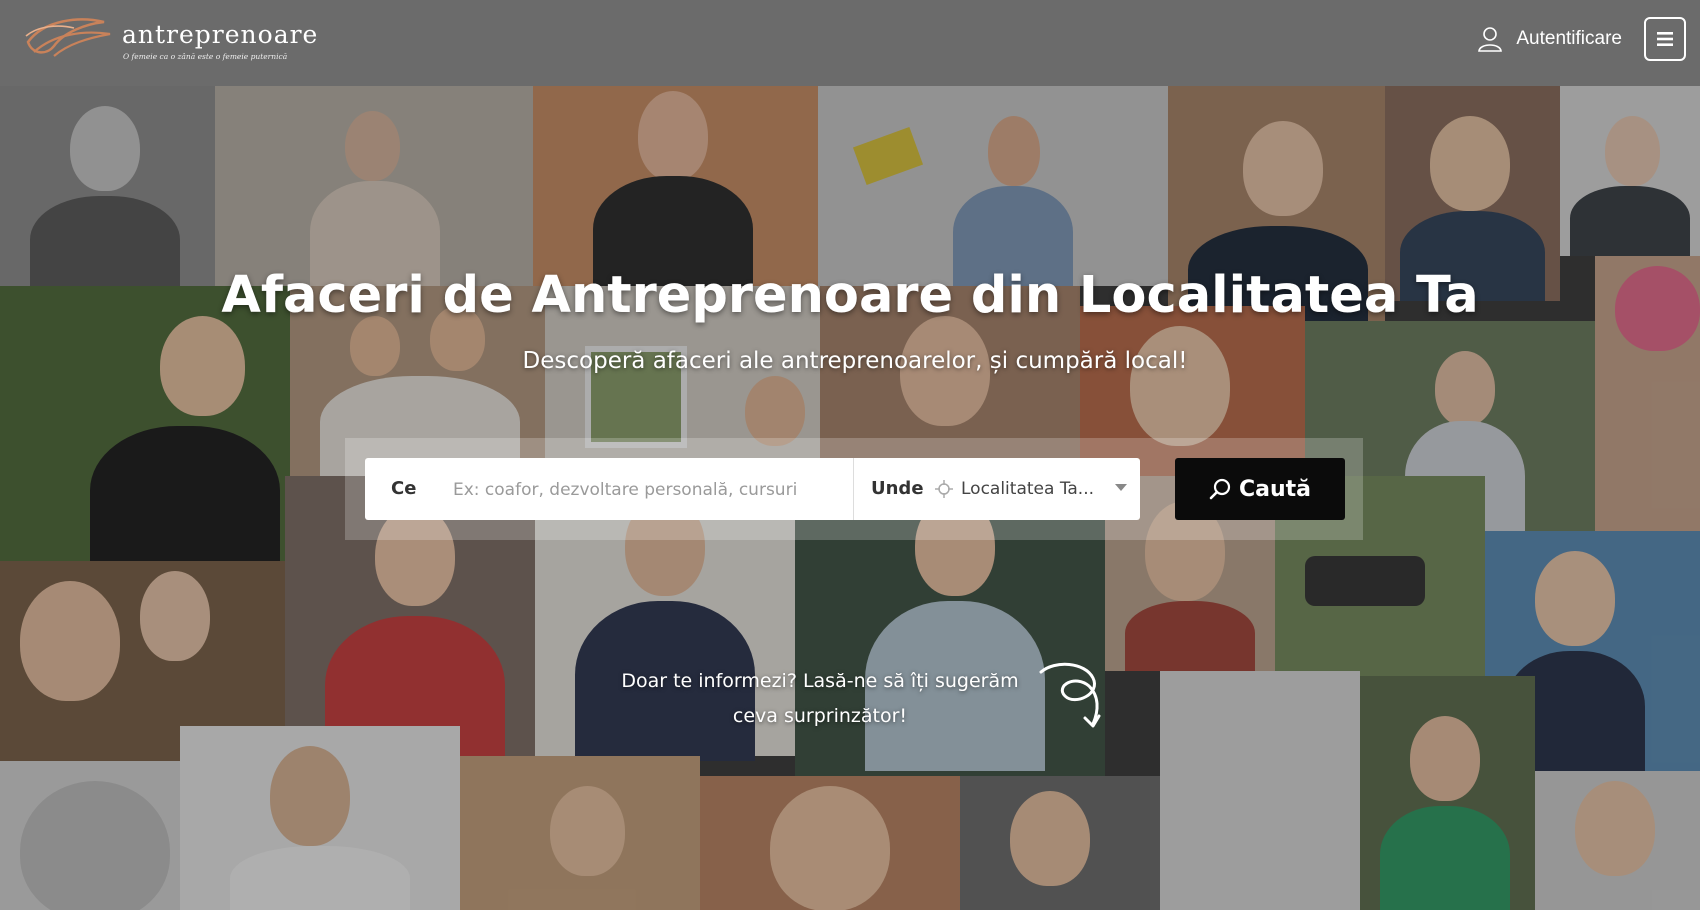 This screenshot has height=910, width=1700. What do you see at coordinates (1070, 695) in the screenshot?
I see `curly-arrow-icon` at bounding box center [1070, 695].